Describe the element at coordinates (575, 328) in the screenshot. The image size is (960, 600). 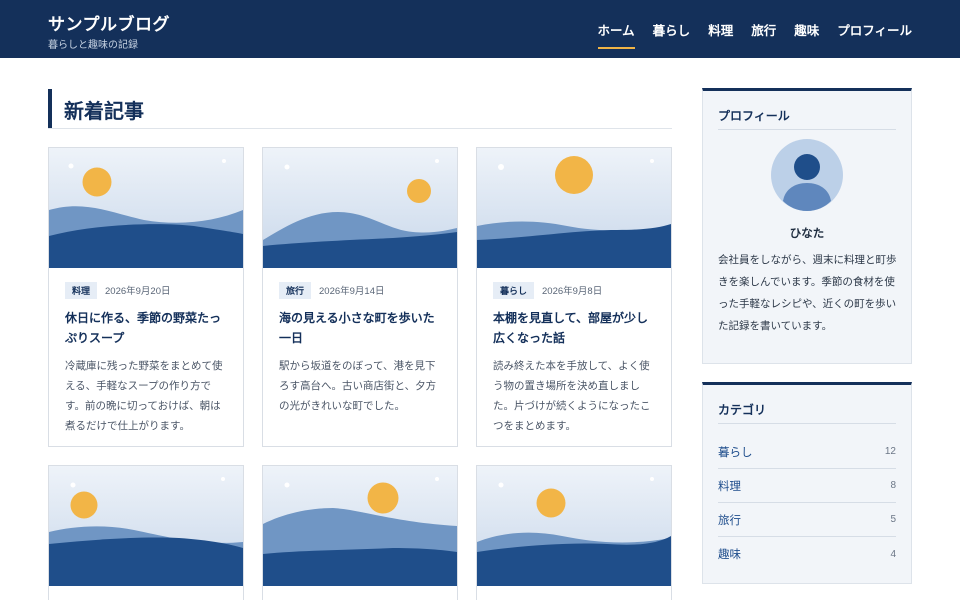
I see `post-title: 本棚を見直して、部屋が少し広くなった話` at that location.